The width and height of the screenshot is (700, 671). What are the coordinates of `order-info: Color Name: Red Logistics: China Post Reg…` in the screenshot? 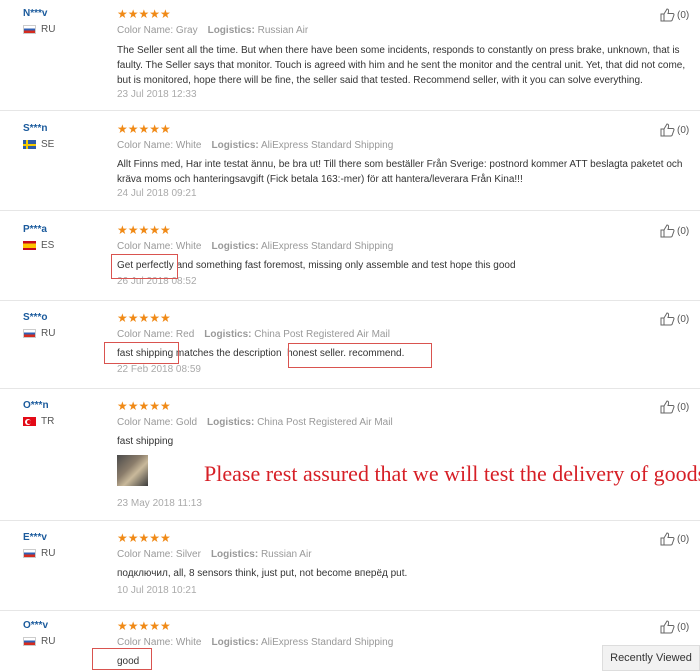 It's located at (253, 334).